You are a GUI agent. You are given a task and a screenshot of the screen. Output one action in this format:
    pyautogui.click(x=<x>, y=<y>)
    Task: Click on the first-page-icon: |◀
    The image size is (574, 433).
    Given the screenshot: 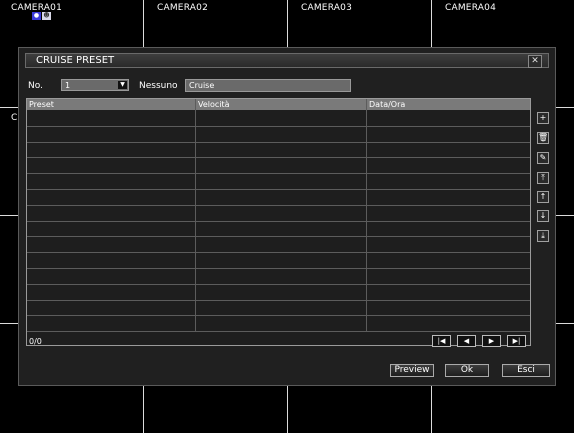 What is the action you would take?
    pyautogui.click(x=441, y=341)
    